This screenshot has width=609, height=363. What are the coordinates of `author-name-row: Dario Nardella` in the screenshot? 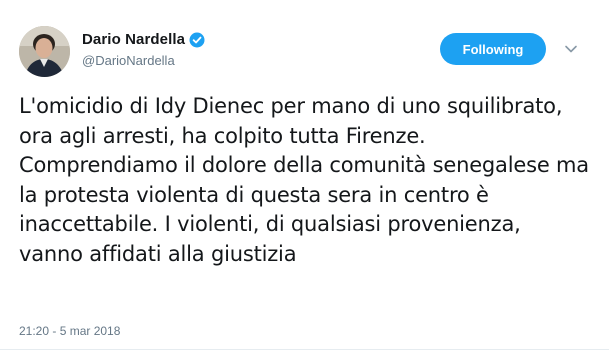 It's located at (143, 39).